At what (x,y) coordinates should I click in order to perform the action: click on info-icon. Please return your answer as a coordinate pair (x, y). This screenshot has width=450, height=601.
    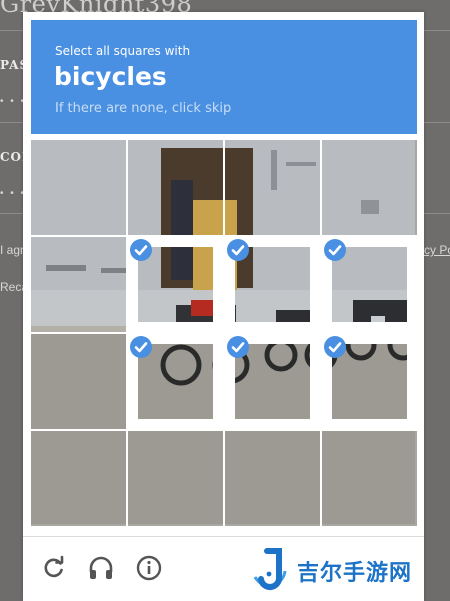
    Looking at the image, I should click on (149, 568).